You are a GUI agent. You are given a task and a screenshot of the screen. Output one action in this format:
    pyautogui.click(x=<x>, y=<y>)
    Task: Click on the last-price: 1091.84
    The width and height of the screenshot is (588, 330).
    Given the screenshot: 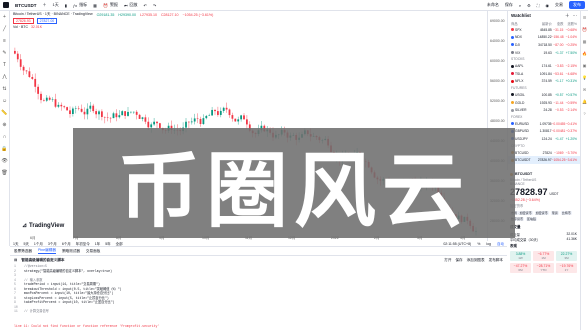 What is the action you would take?
    pyautogui.click(x=545, y=73)
    